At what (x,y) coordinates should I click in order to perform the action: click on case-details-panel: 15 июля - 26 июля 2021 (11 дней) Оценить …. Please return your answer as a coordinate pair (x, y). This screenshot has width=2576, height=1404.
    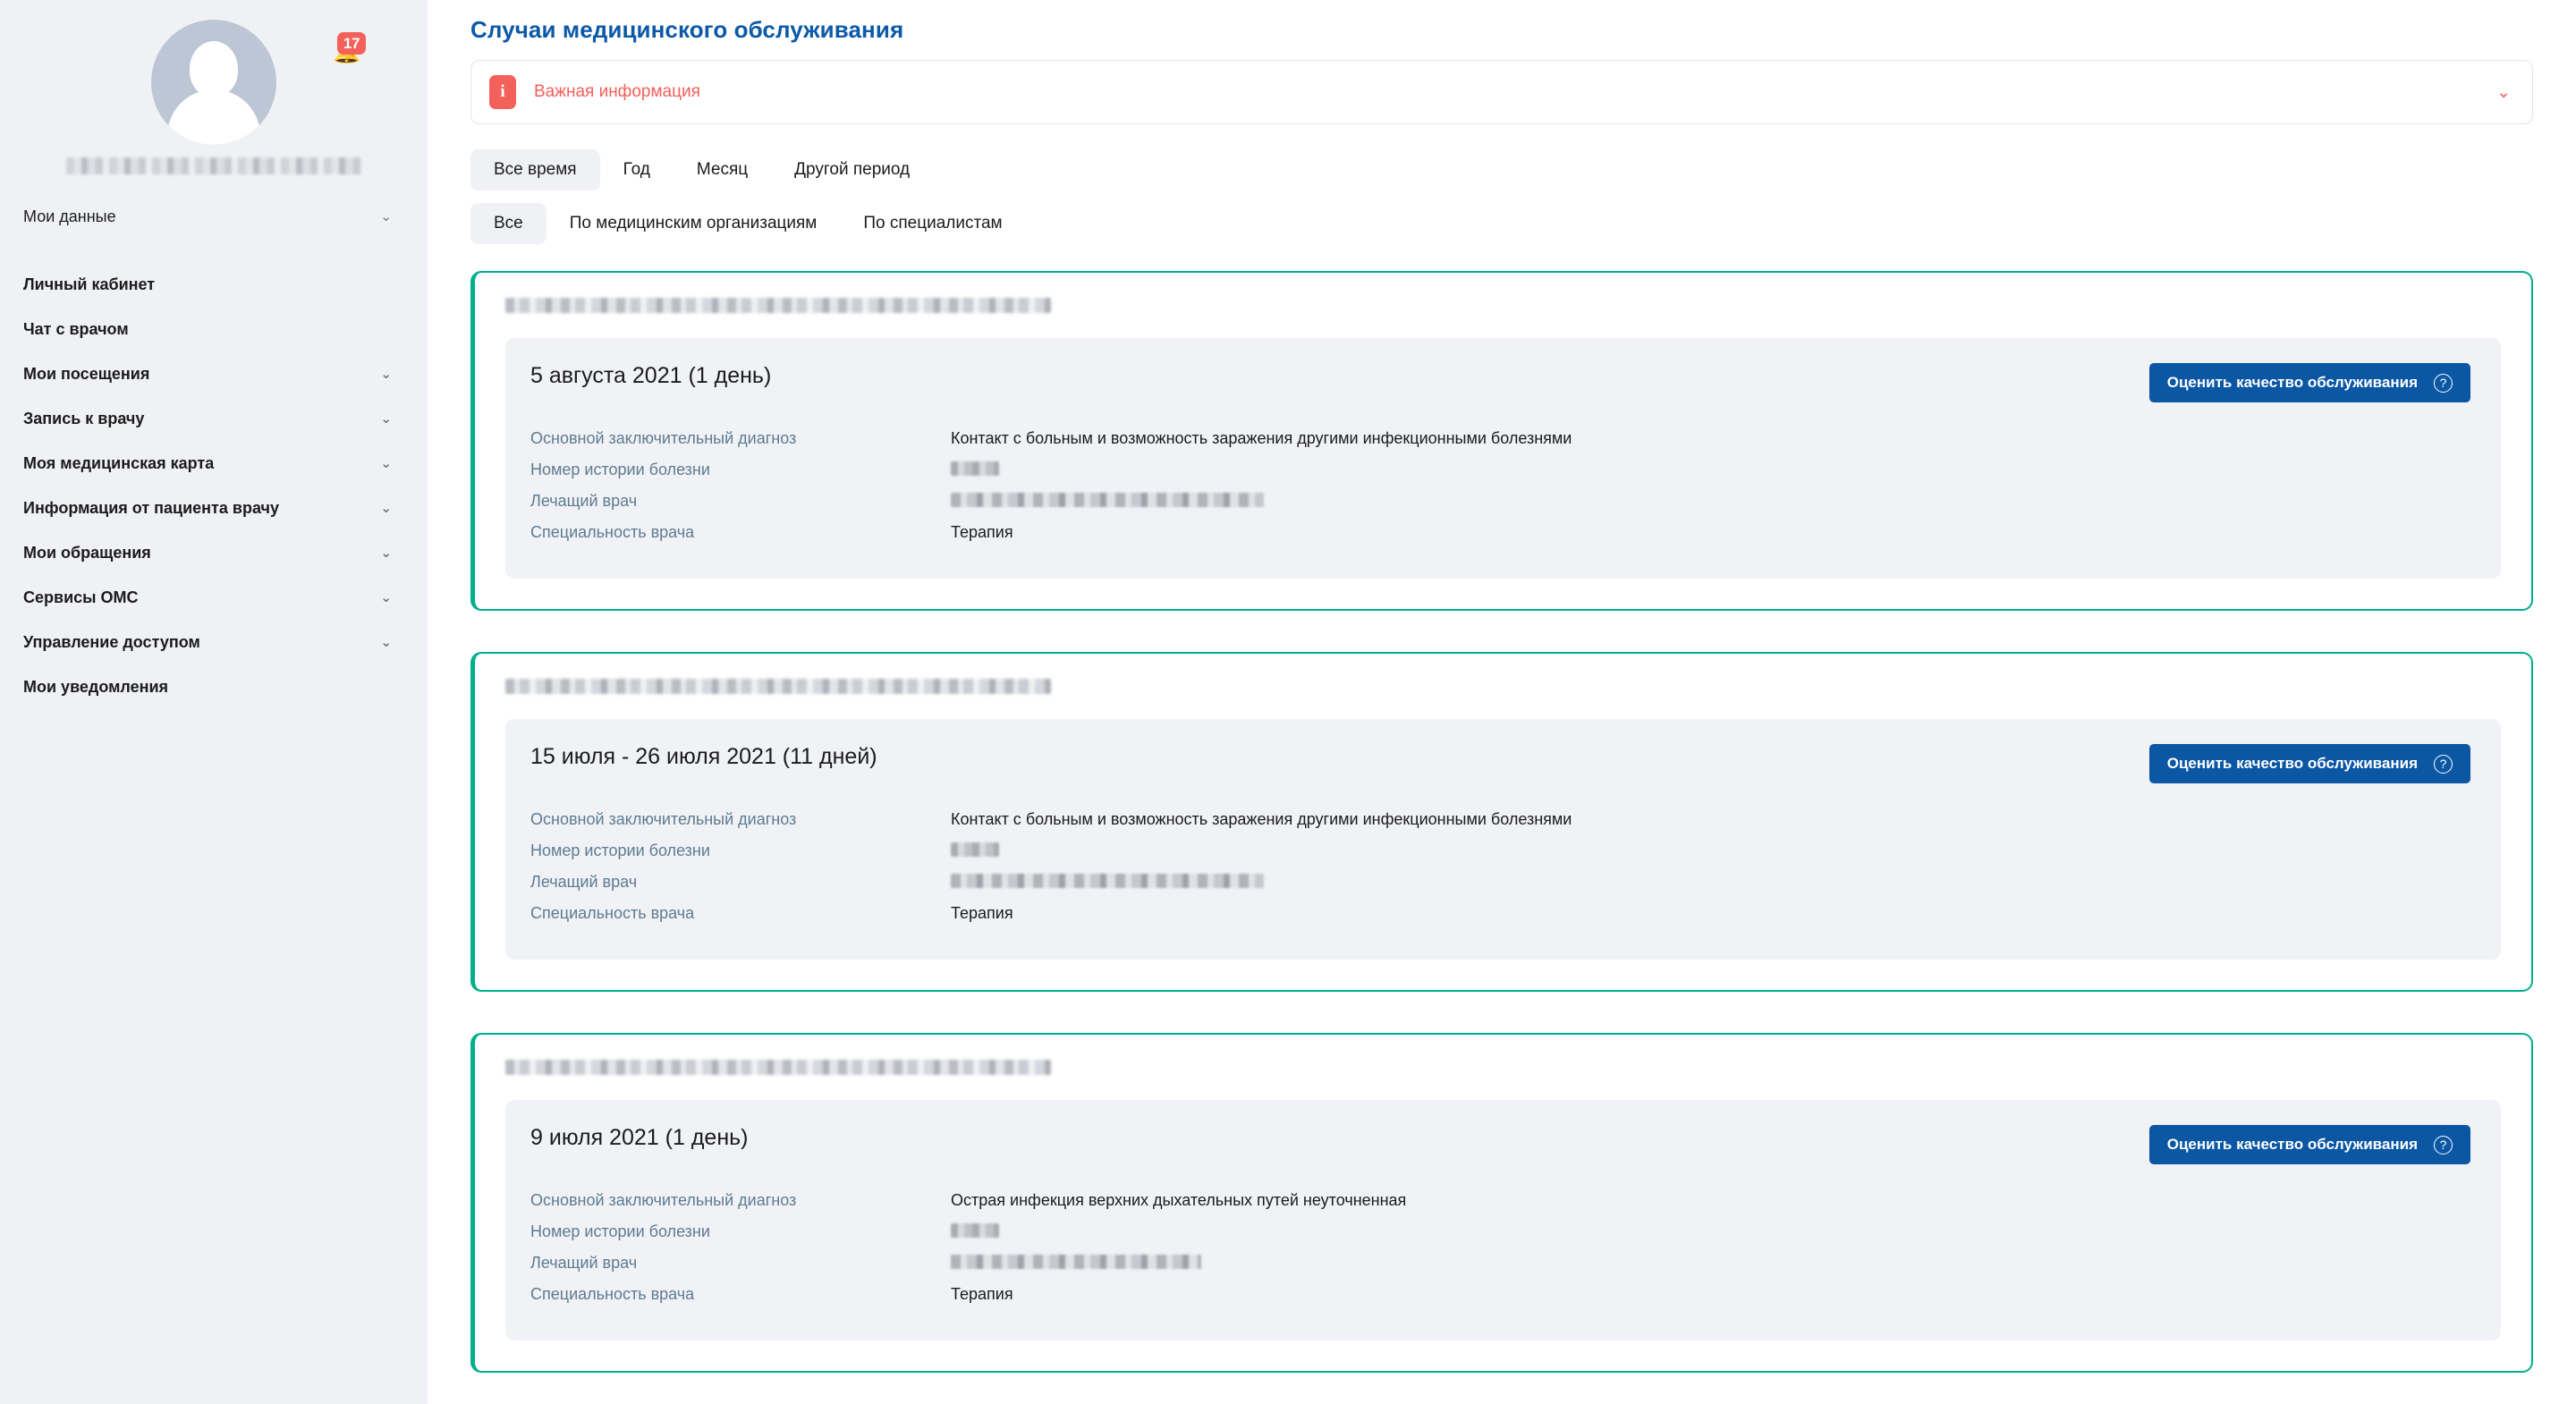
    Looking at the image, I should click on (1503, 840).